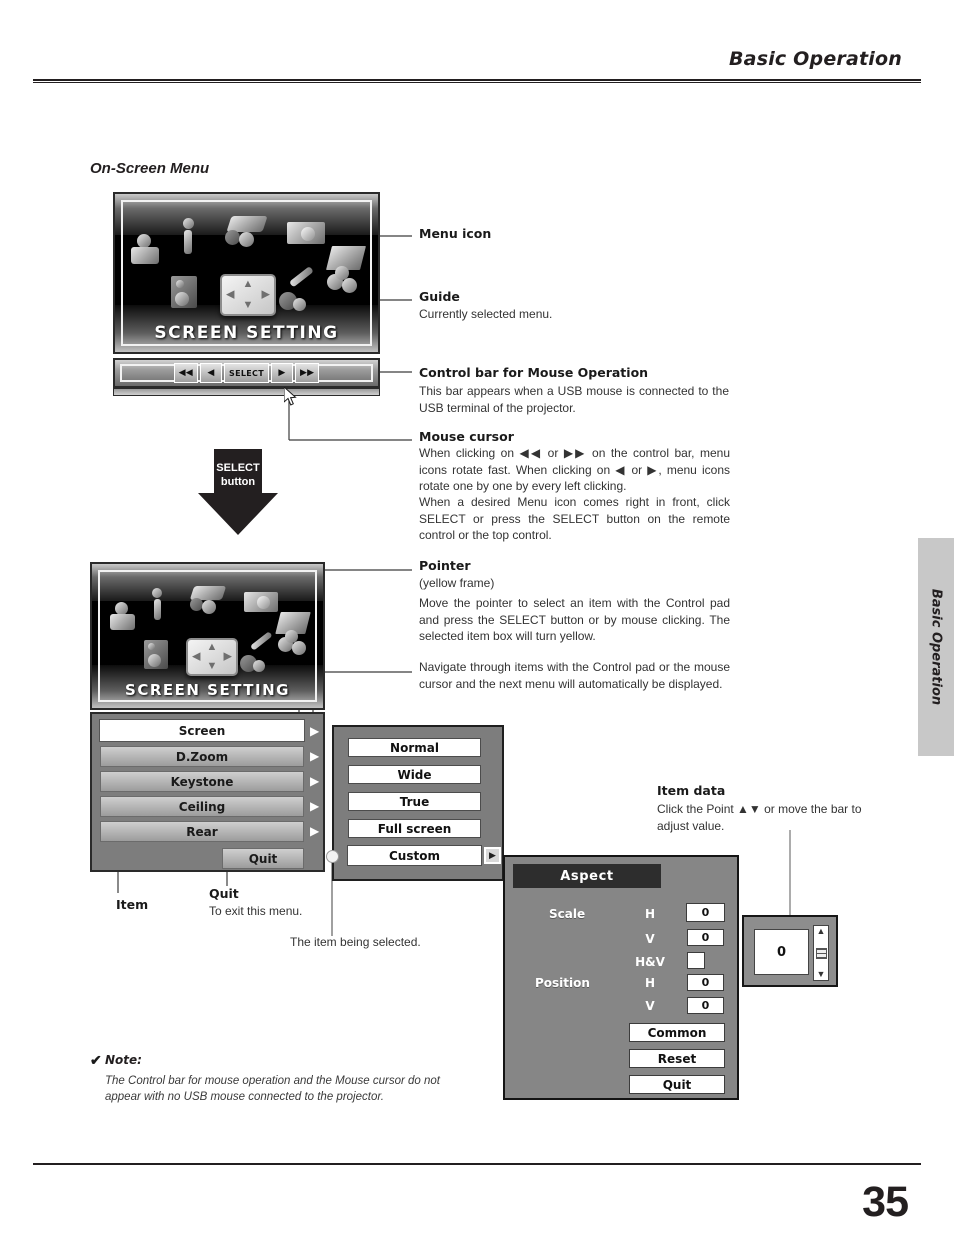 This screenshot has height=1235, width=954. Describe the element at coordinates (650, 962) in the screenshot. I see `aspect-axis-scale-hv: H&V` at that location.